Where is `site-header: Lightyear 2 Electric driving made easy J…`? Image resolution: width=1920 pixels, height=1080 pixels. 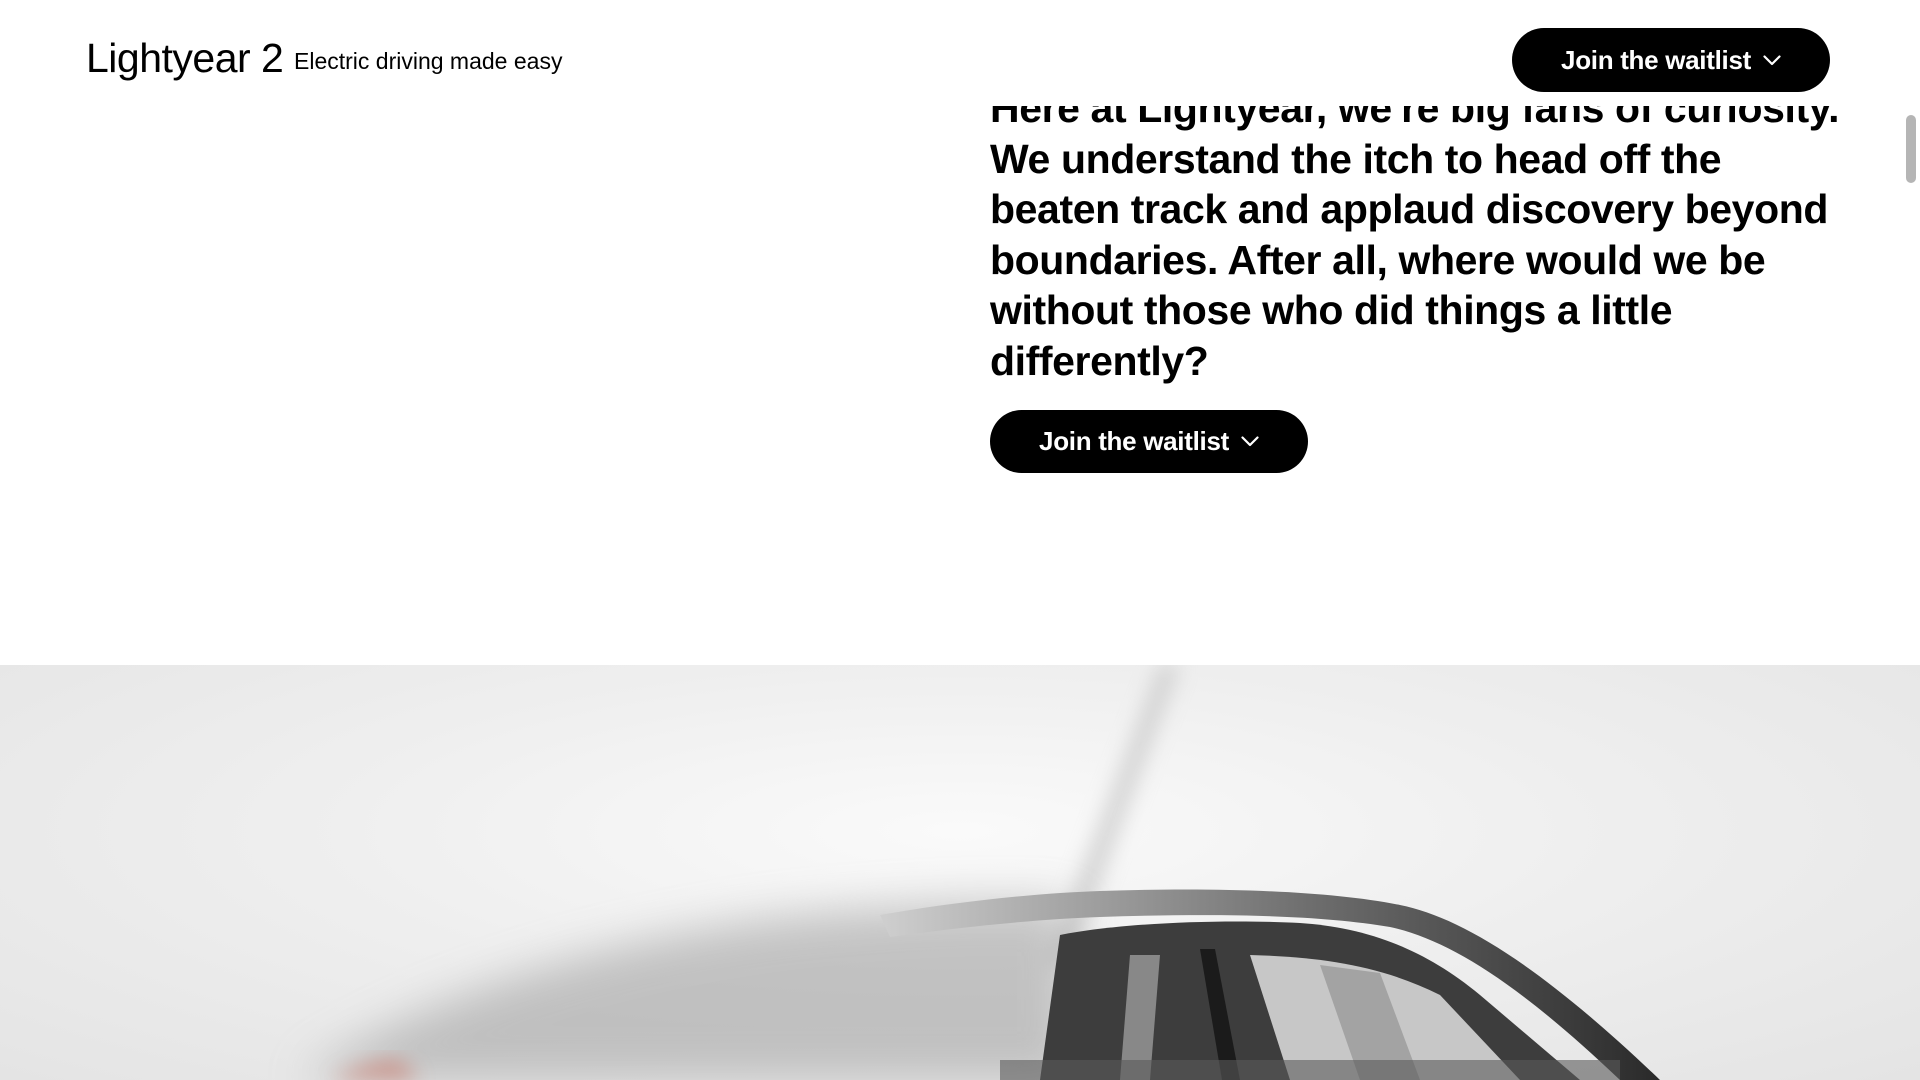 site-header: Lightyear 2 Electric driving made easy J… is located at coordinates (960, 53).